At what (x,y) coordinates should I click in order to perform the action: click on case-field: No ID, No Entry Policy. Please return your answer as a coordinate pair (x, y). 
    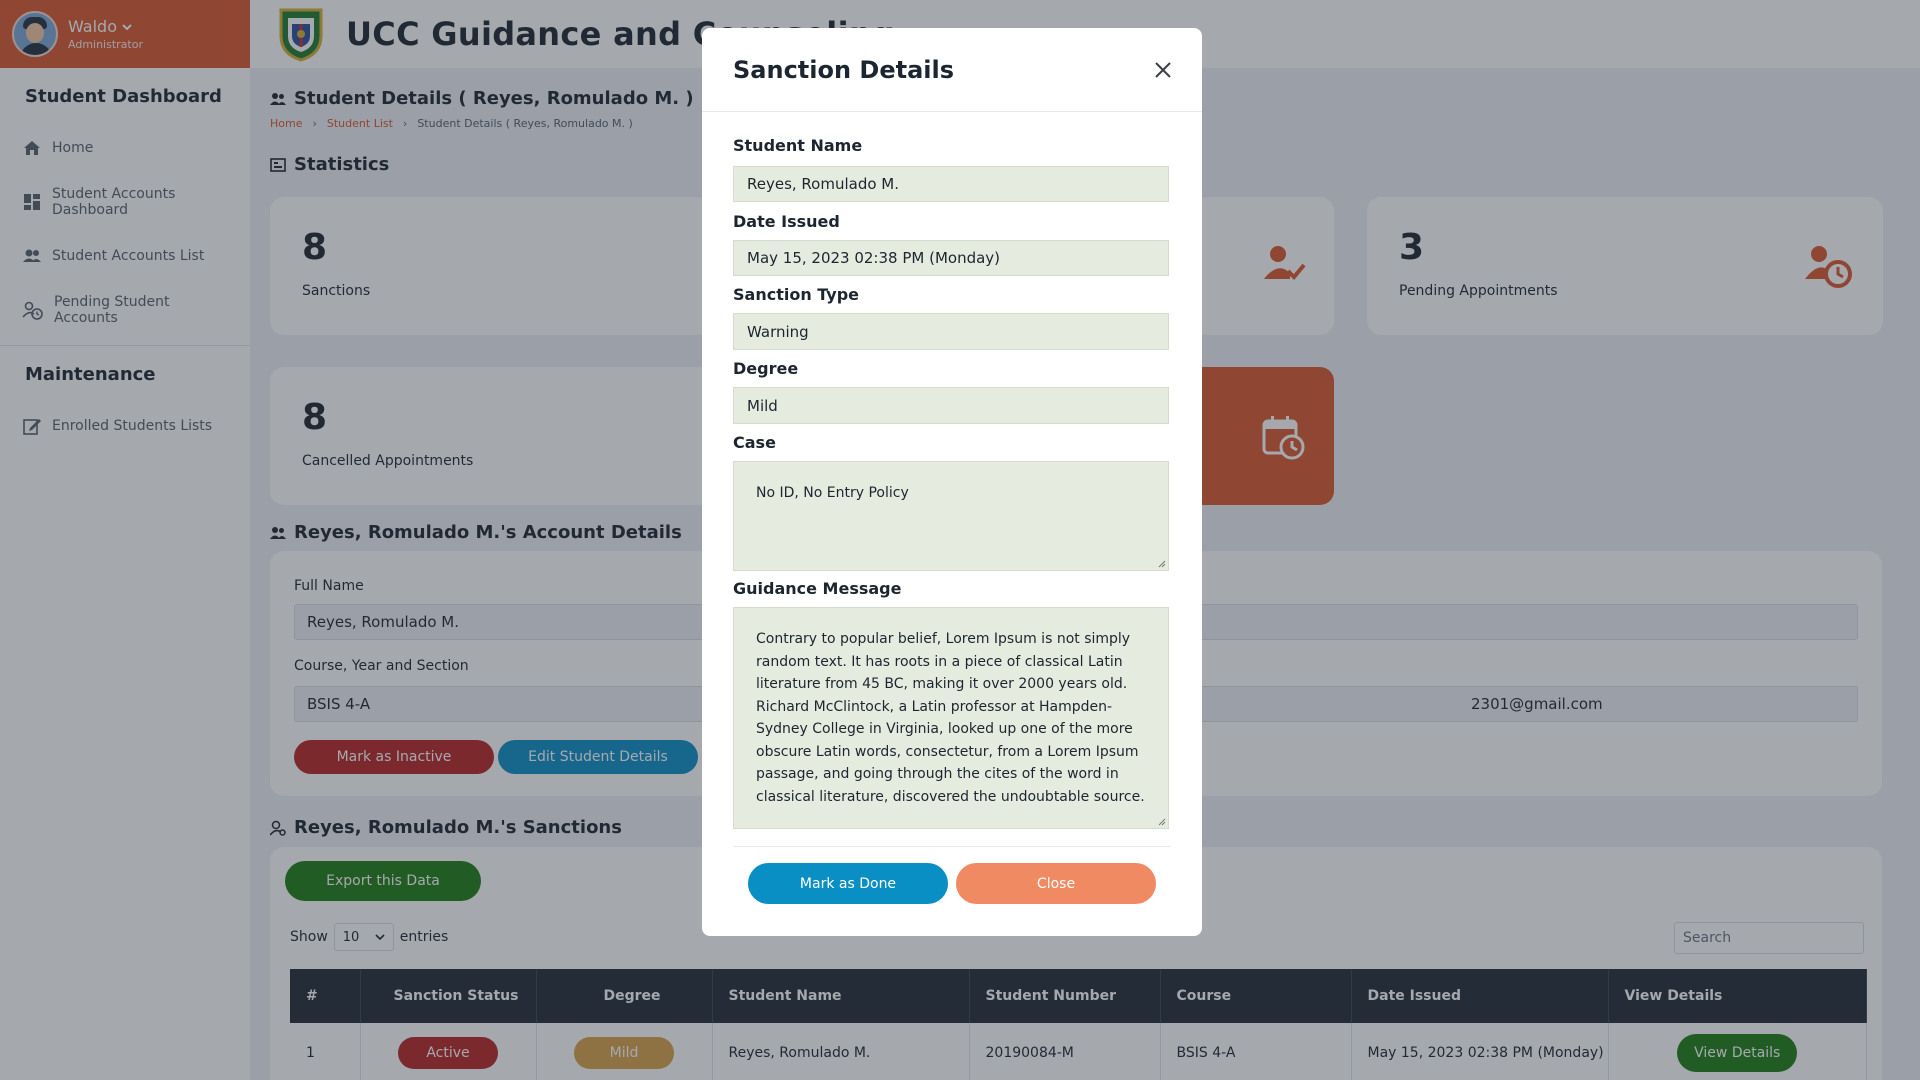
    Looking at the image, I should click on (951, 516).